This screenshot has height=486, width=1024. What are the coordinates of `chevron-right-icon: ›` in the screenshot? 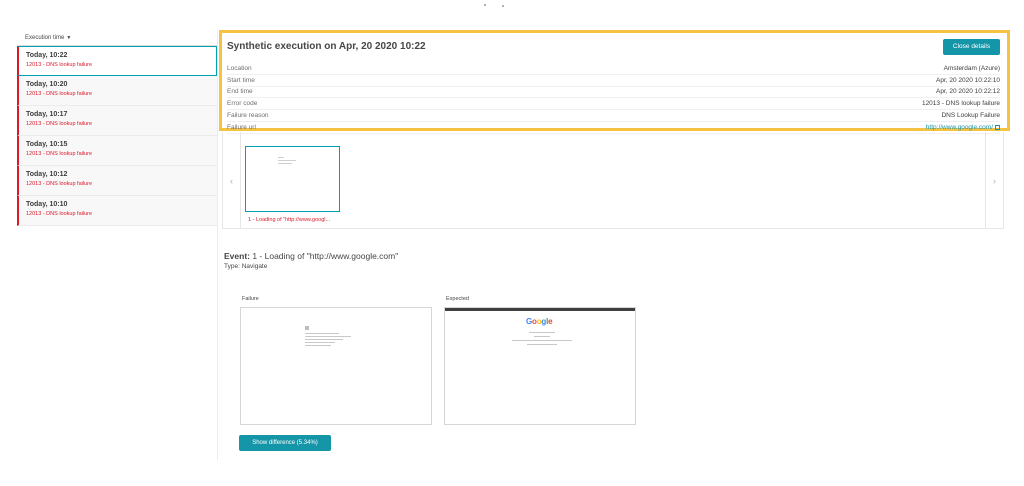 It's located at (994, 180).